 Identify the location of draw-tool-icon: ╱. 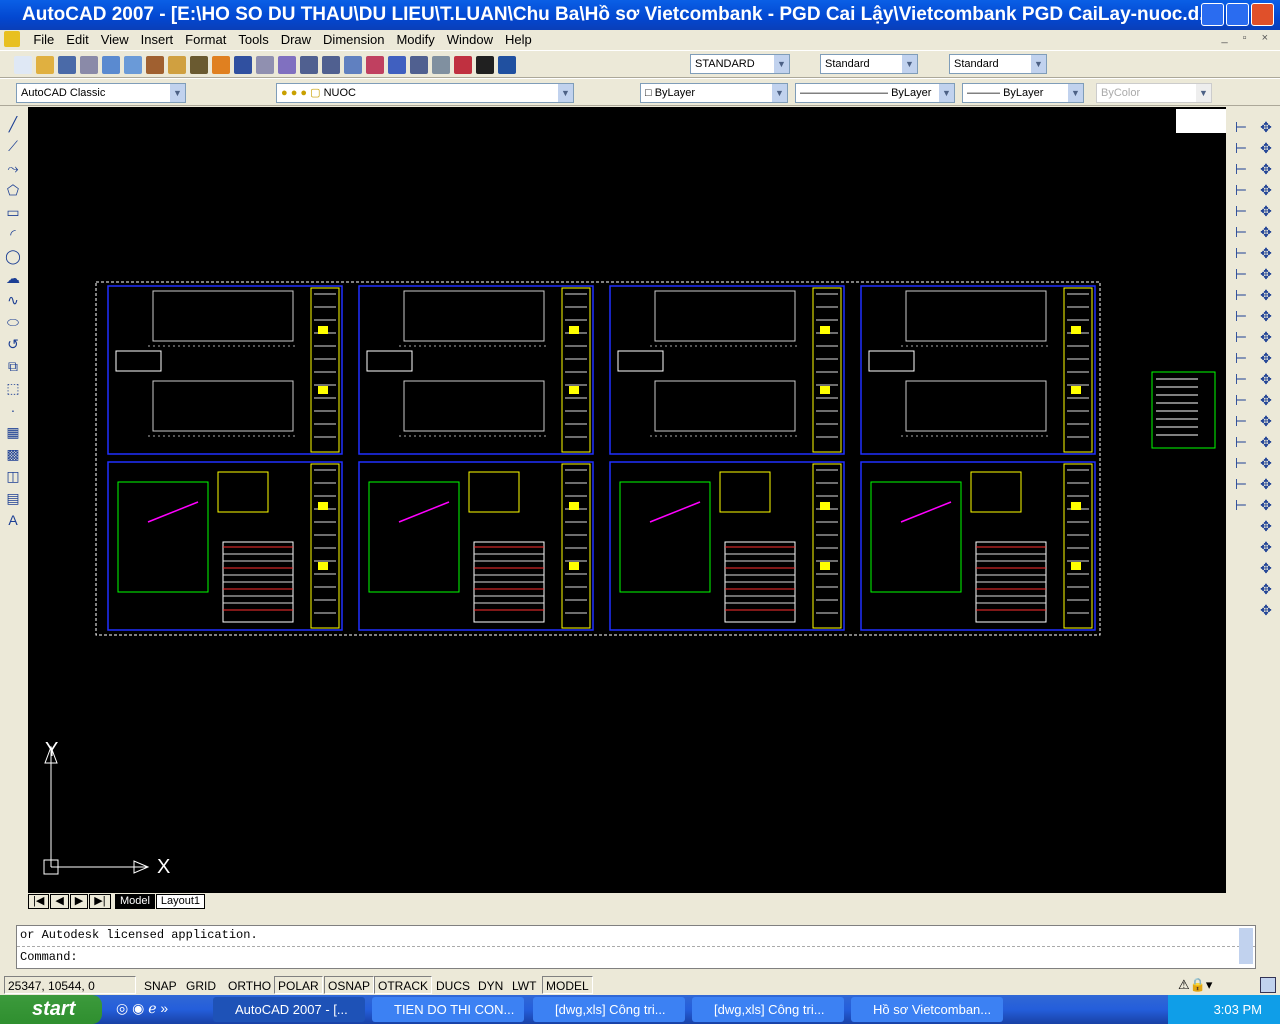
(13, 124).